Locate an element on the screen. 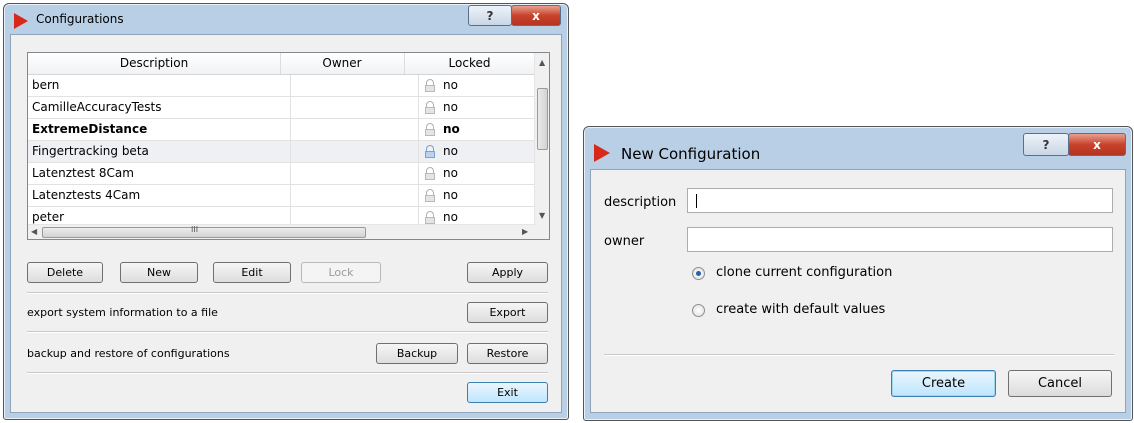  table-row: Latenztest 8Cam no is located at coordinates (281, 174).